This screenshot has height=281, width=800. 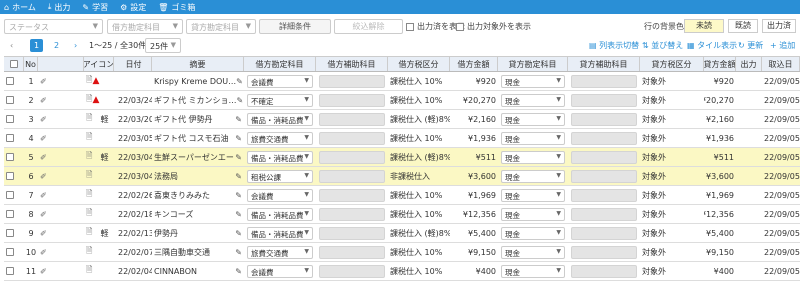 I want to click on tile-view-button: ▦ タイル表示, so click(x=712, y=45).